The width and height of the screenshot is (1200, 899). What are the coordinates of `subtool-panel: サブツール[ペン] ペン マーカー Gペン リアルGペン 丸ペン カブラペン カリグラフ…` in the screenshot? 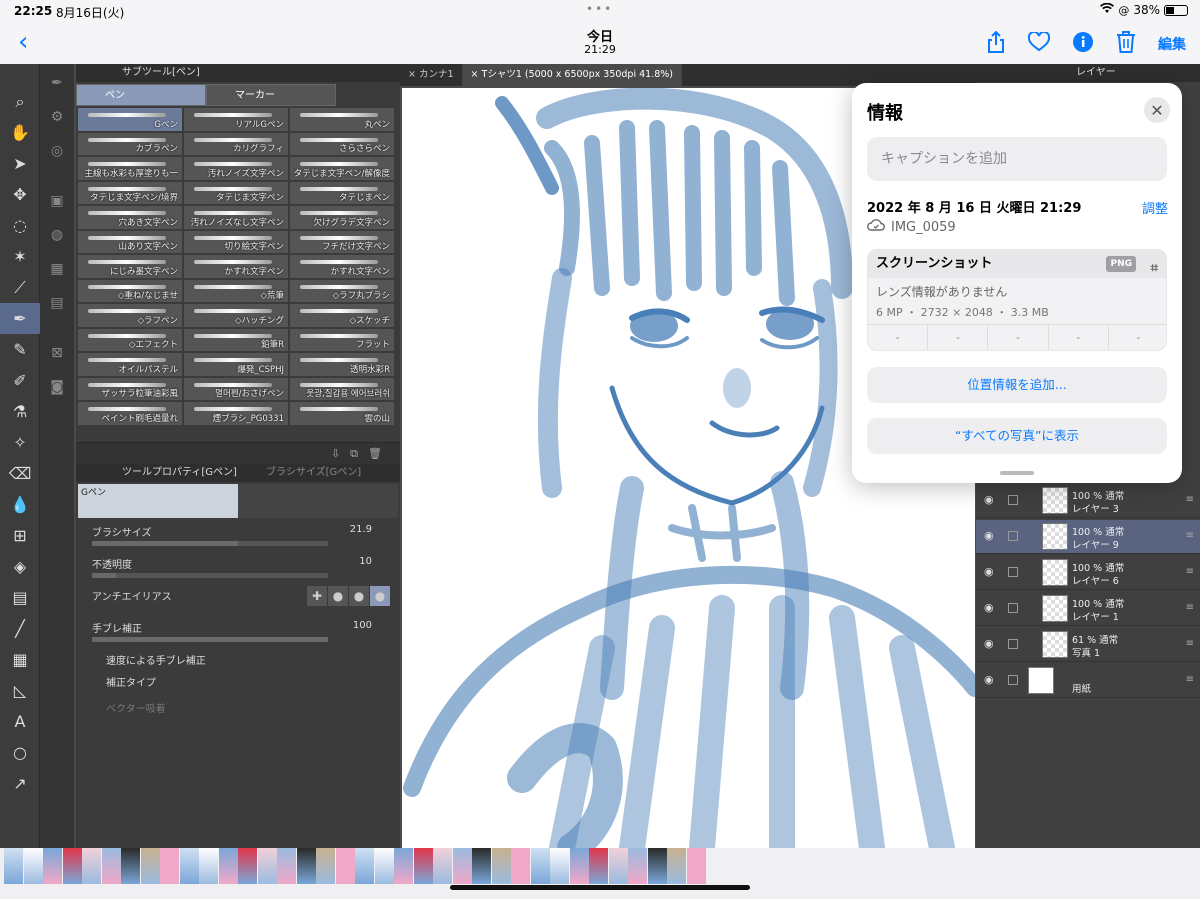 It's located at (238, 264).